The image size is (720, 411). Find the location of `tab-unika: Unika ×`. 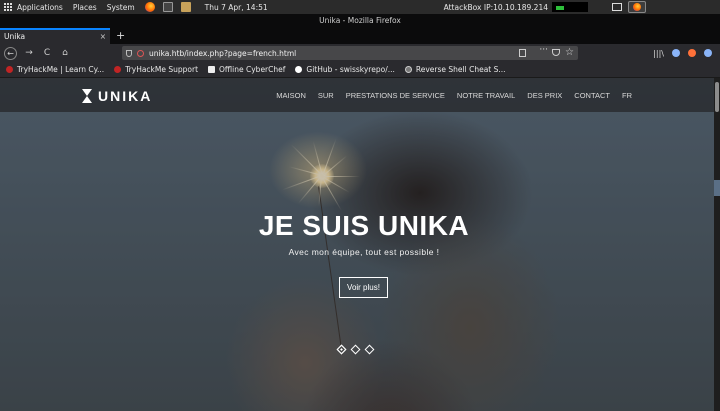

tab-unika: Unika × is located at coordinates (55, 36).